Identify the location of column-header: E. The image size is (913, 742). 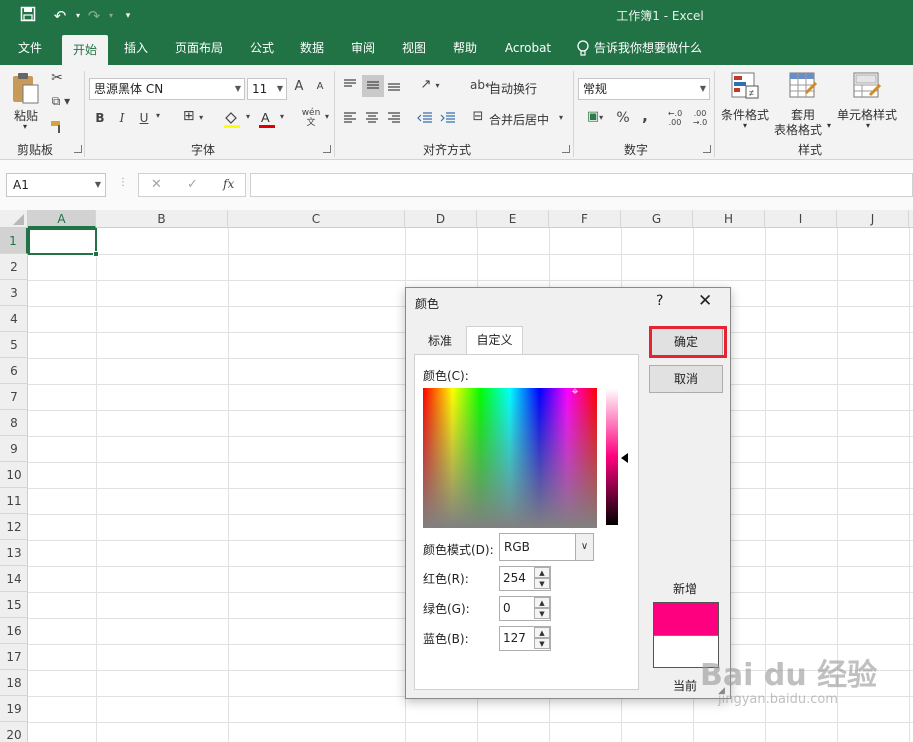
(513, 219).